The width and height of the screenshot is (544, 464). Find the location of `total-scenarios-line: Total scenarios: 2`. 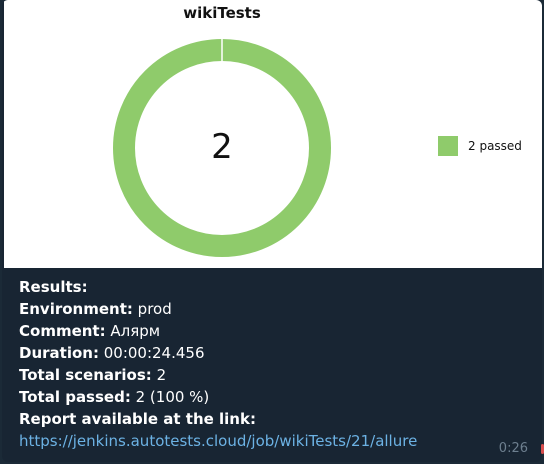

total-scenarios-line: Total scenarios: 2 is located at coordinates (93, 375).